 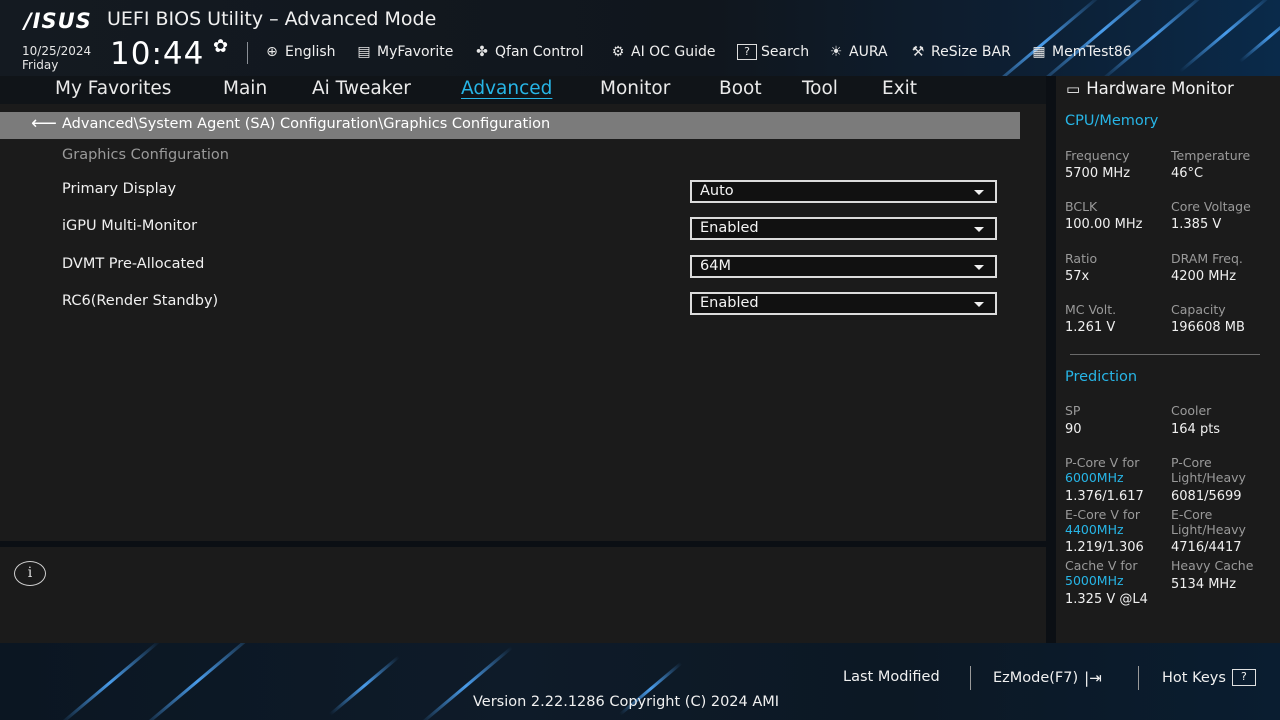 I want to click on hw-label: Capacity, so click(x=1198, y=309).